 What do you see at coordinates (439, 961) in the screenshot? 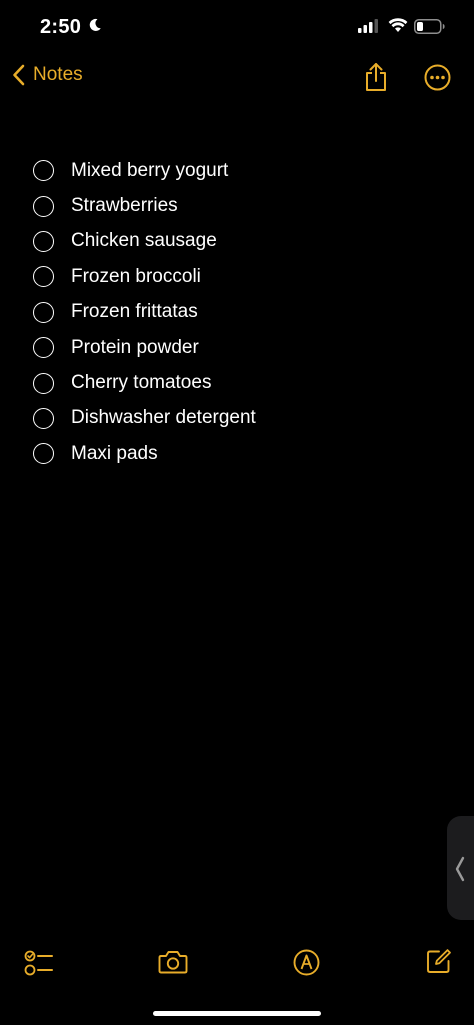
I see `compose-icon` at bounding box center [439, 961].